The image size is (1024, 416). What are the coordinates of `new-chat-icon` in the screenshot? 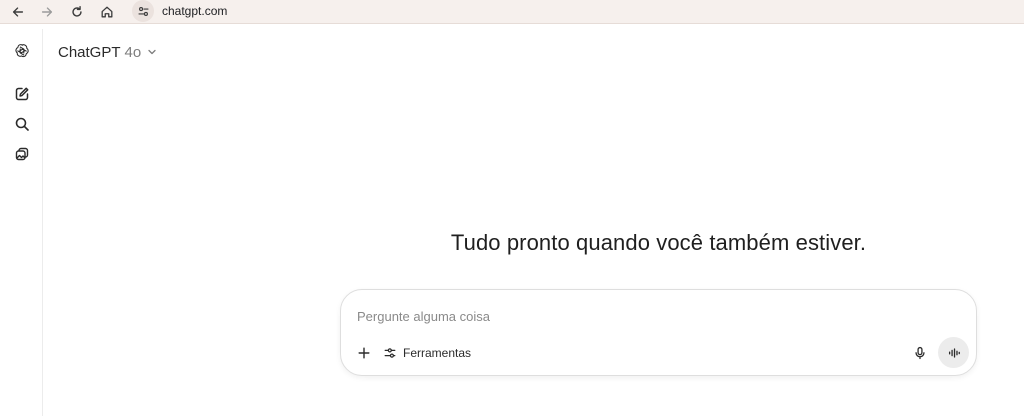 It's located at (22, 94).